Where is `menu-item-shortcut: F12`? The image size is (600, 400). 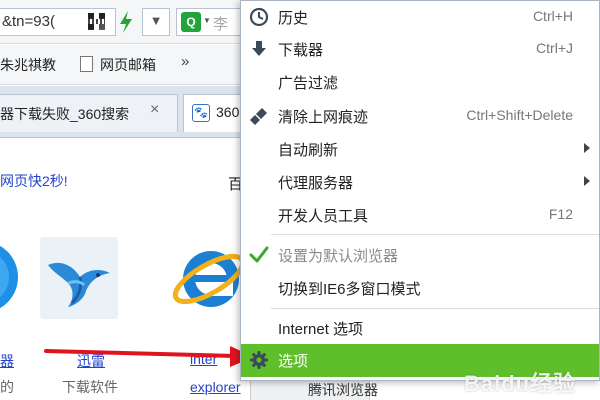 menu-item-shortcut: F12 is located at coordinates (560, 214).